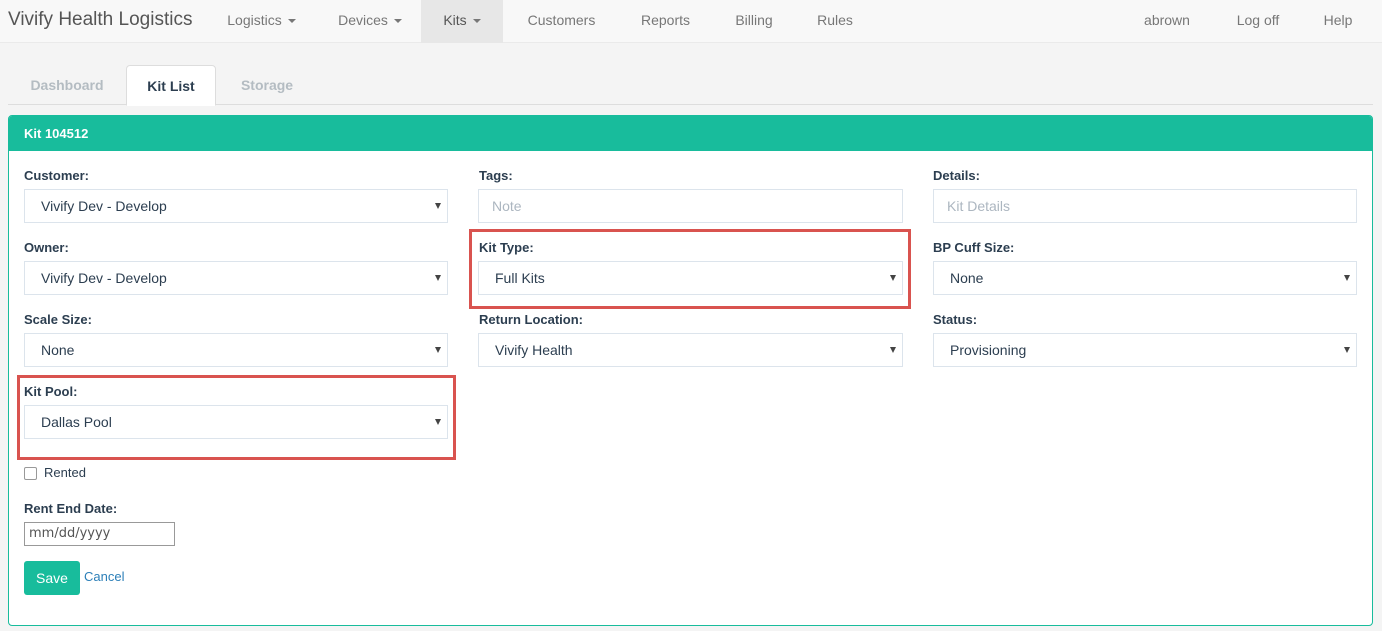 This screenshot has height=631, width=1382. What do you see at coordinates (988, 350) in the screenshot?
I see `status-value: Provisioning` at bounding box center [988, 350].